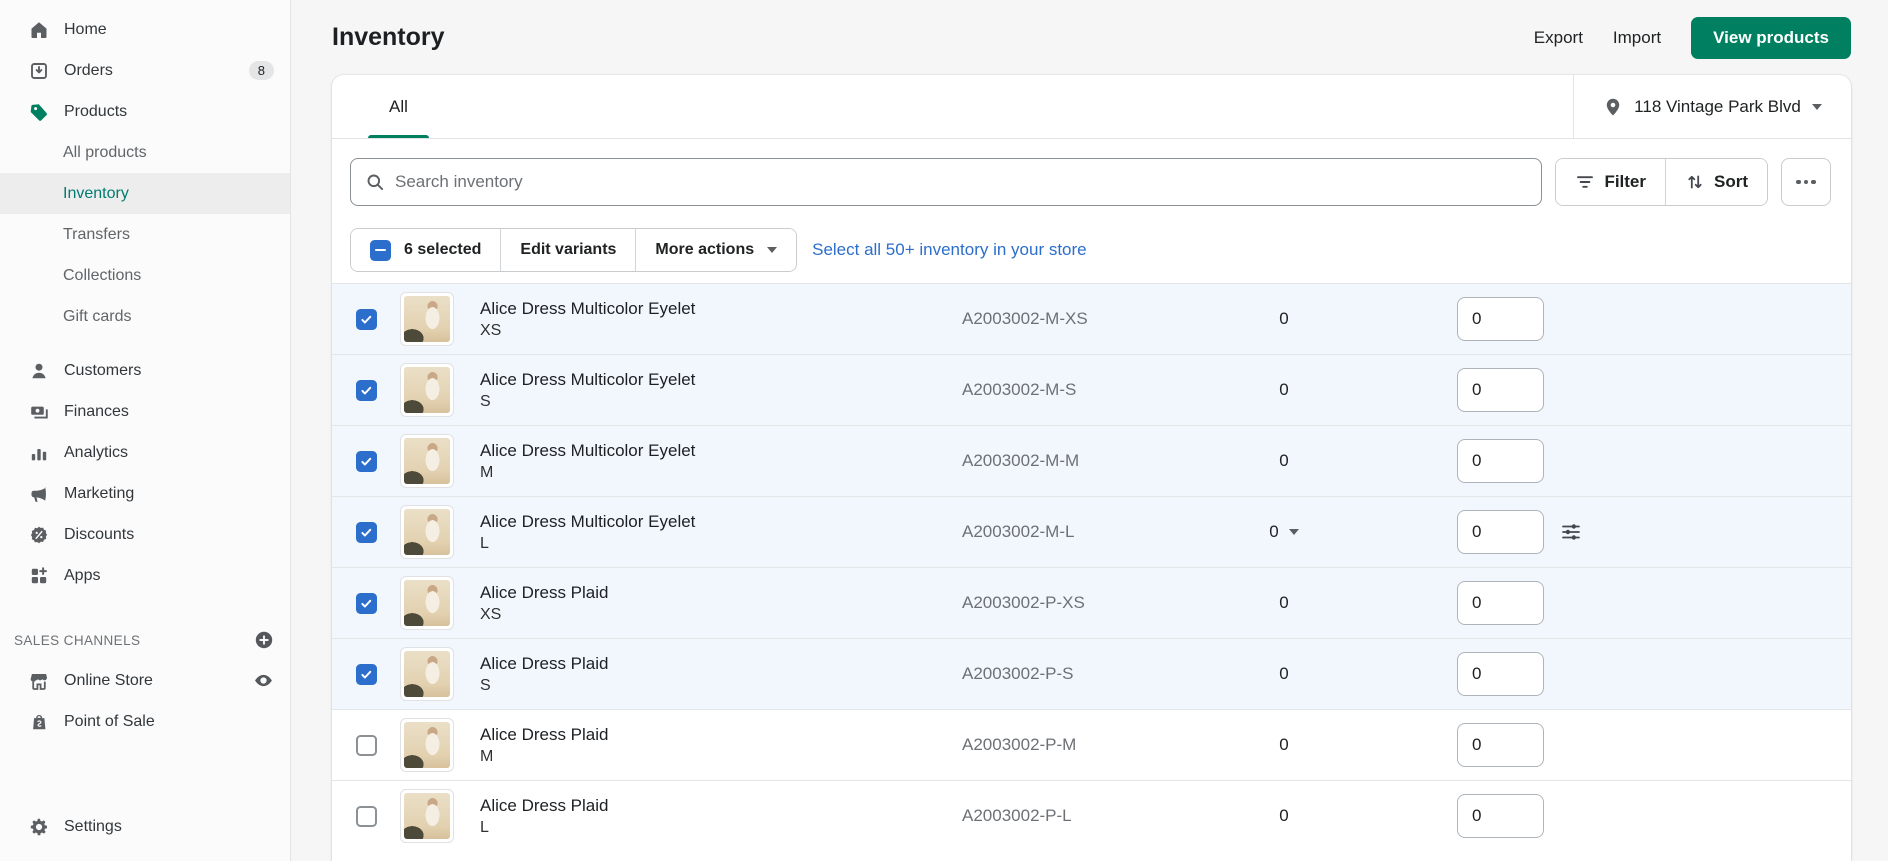 The height and width of the screenshot is (861, 1888). I want to click on filter-sort-group: Filter Sort, so click(1661, 182).